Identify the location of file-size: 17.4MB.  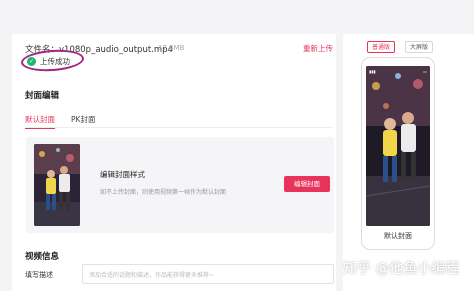
(171, 48).